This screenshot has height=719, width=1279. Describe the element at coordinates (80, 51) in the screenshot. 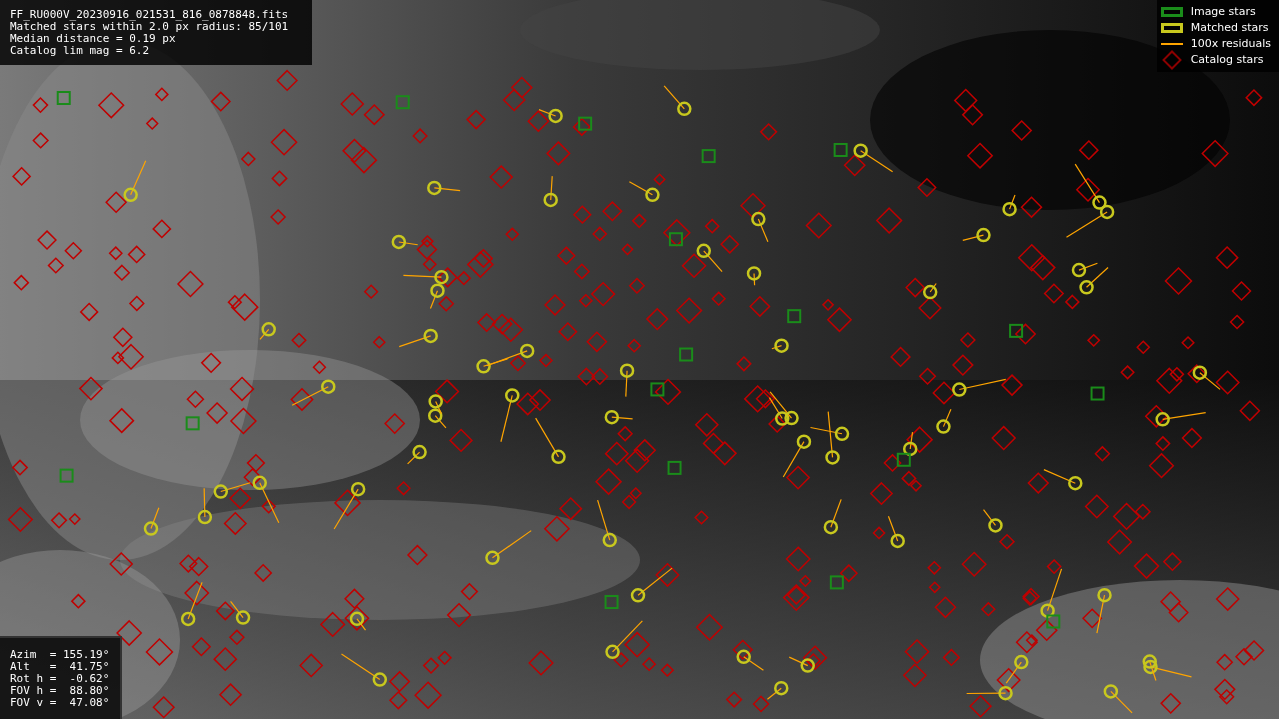

I see `info-text: Catalog lim mag = 6.2` at that location.